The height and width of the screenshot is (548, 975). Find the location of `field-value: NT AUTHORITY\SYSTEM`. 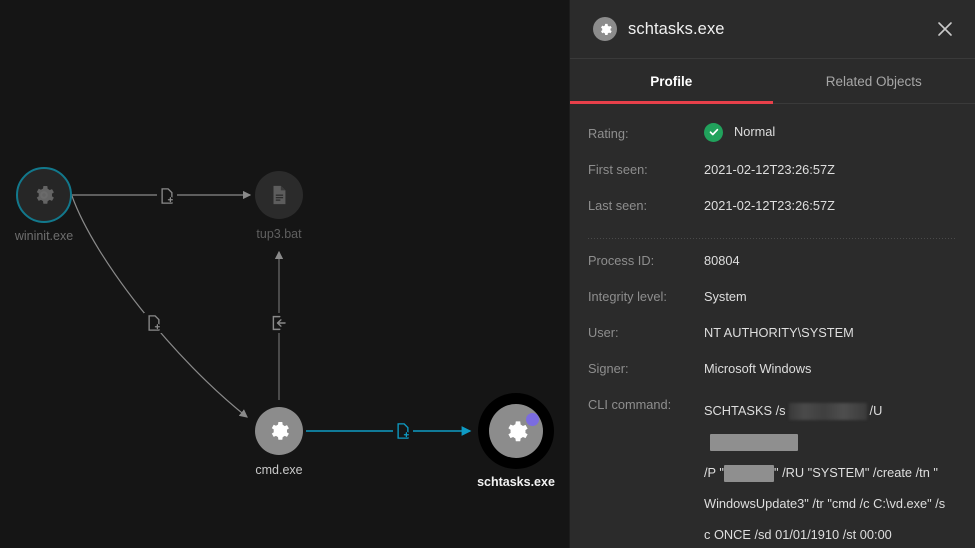

field-value: NT AUTHORITY\SYSTEM is located at coordinates (779, 332).